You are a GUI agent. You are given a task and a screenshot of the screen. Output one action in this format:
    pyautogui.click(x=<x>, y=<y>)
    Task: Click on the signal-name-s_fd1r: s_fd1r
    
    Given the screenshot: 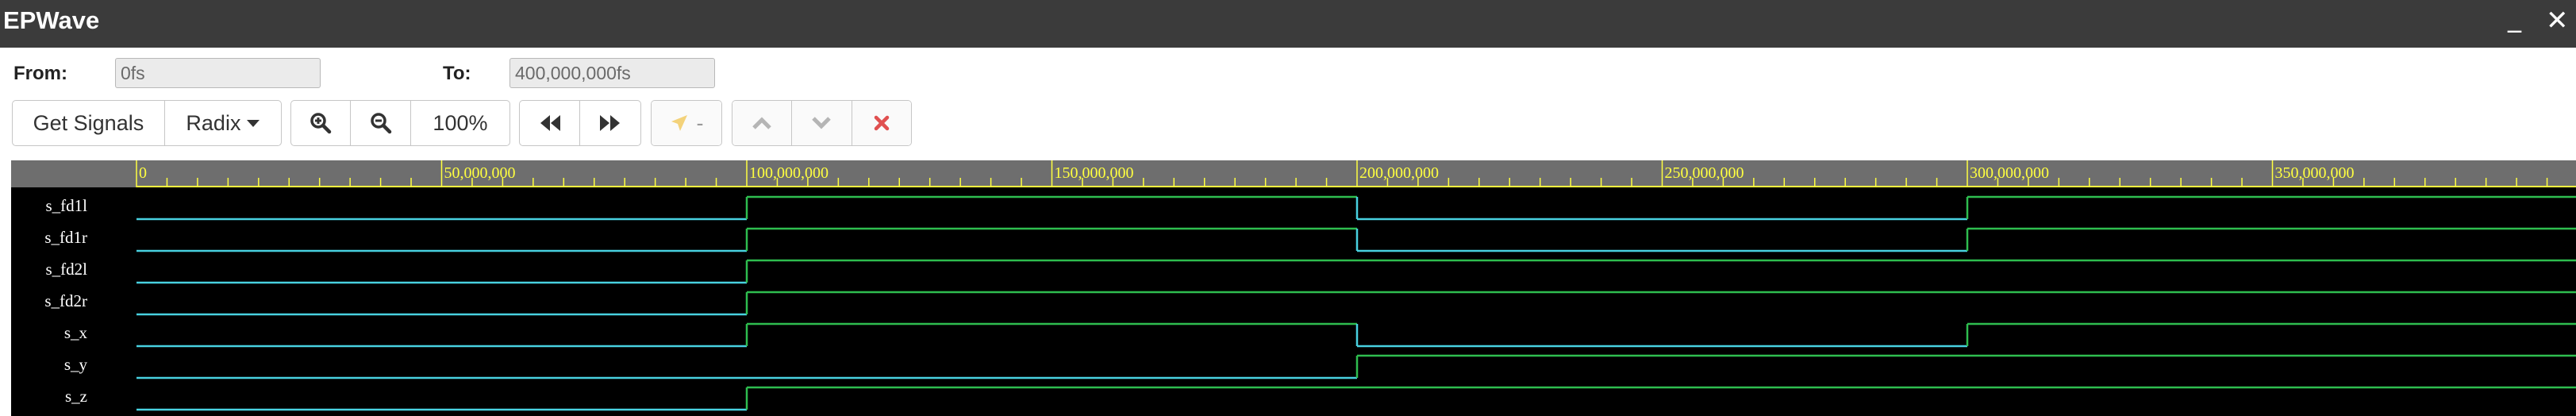 What is the action you would take?
    pyautogui.click(x=65, y=237)
    